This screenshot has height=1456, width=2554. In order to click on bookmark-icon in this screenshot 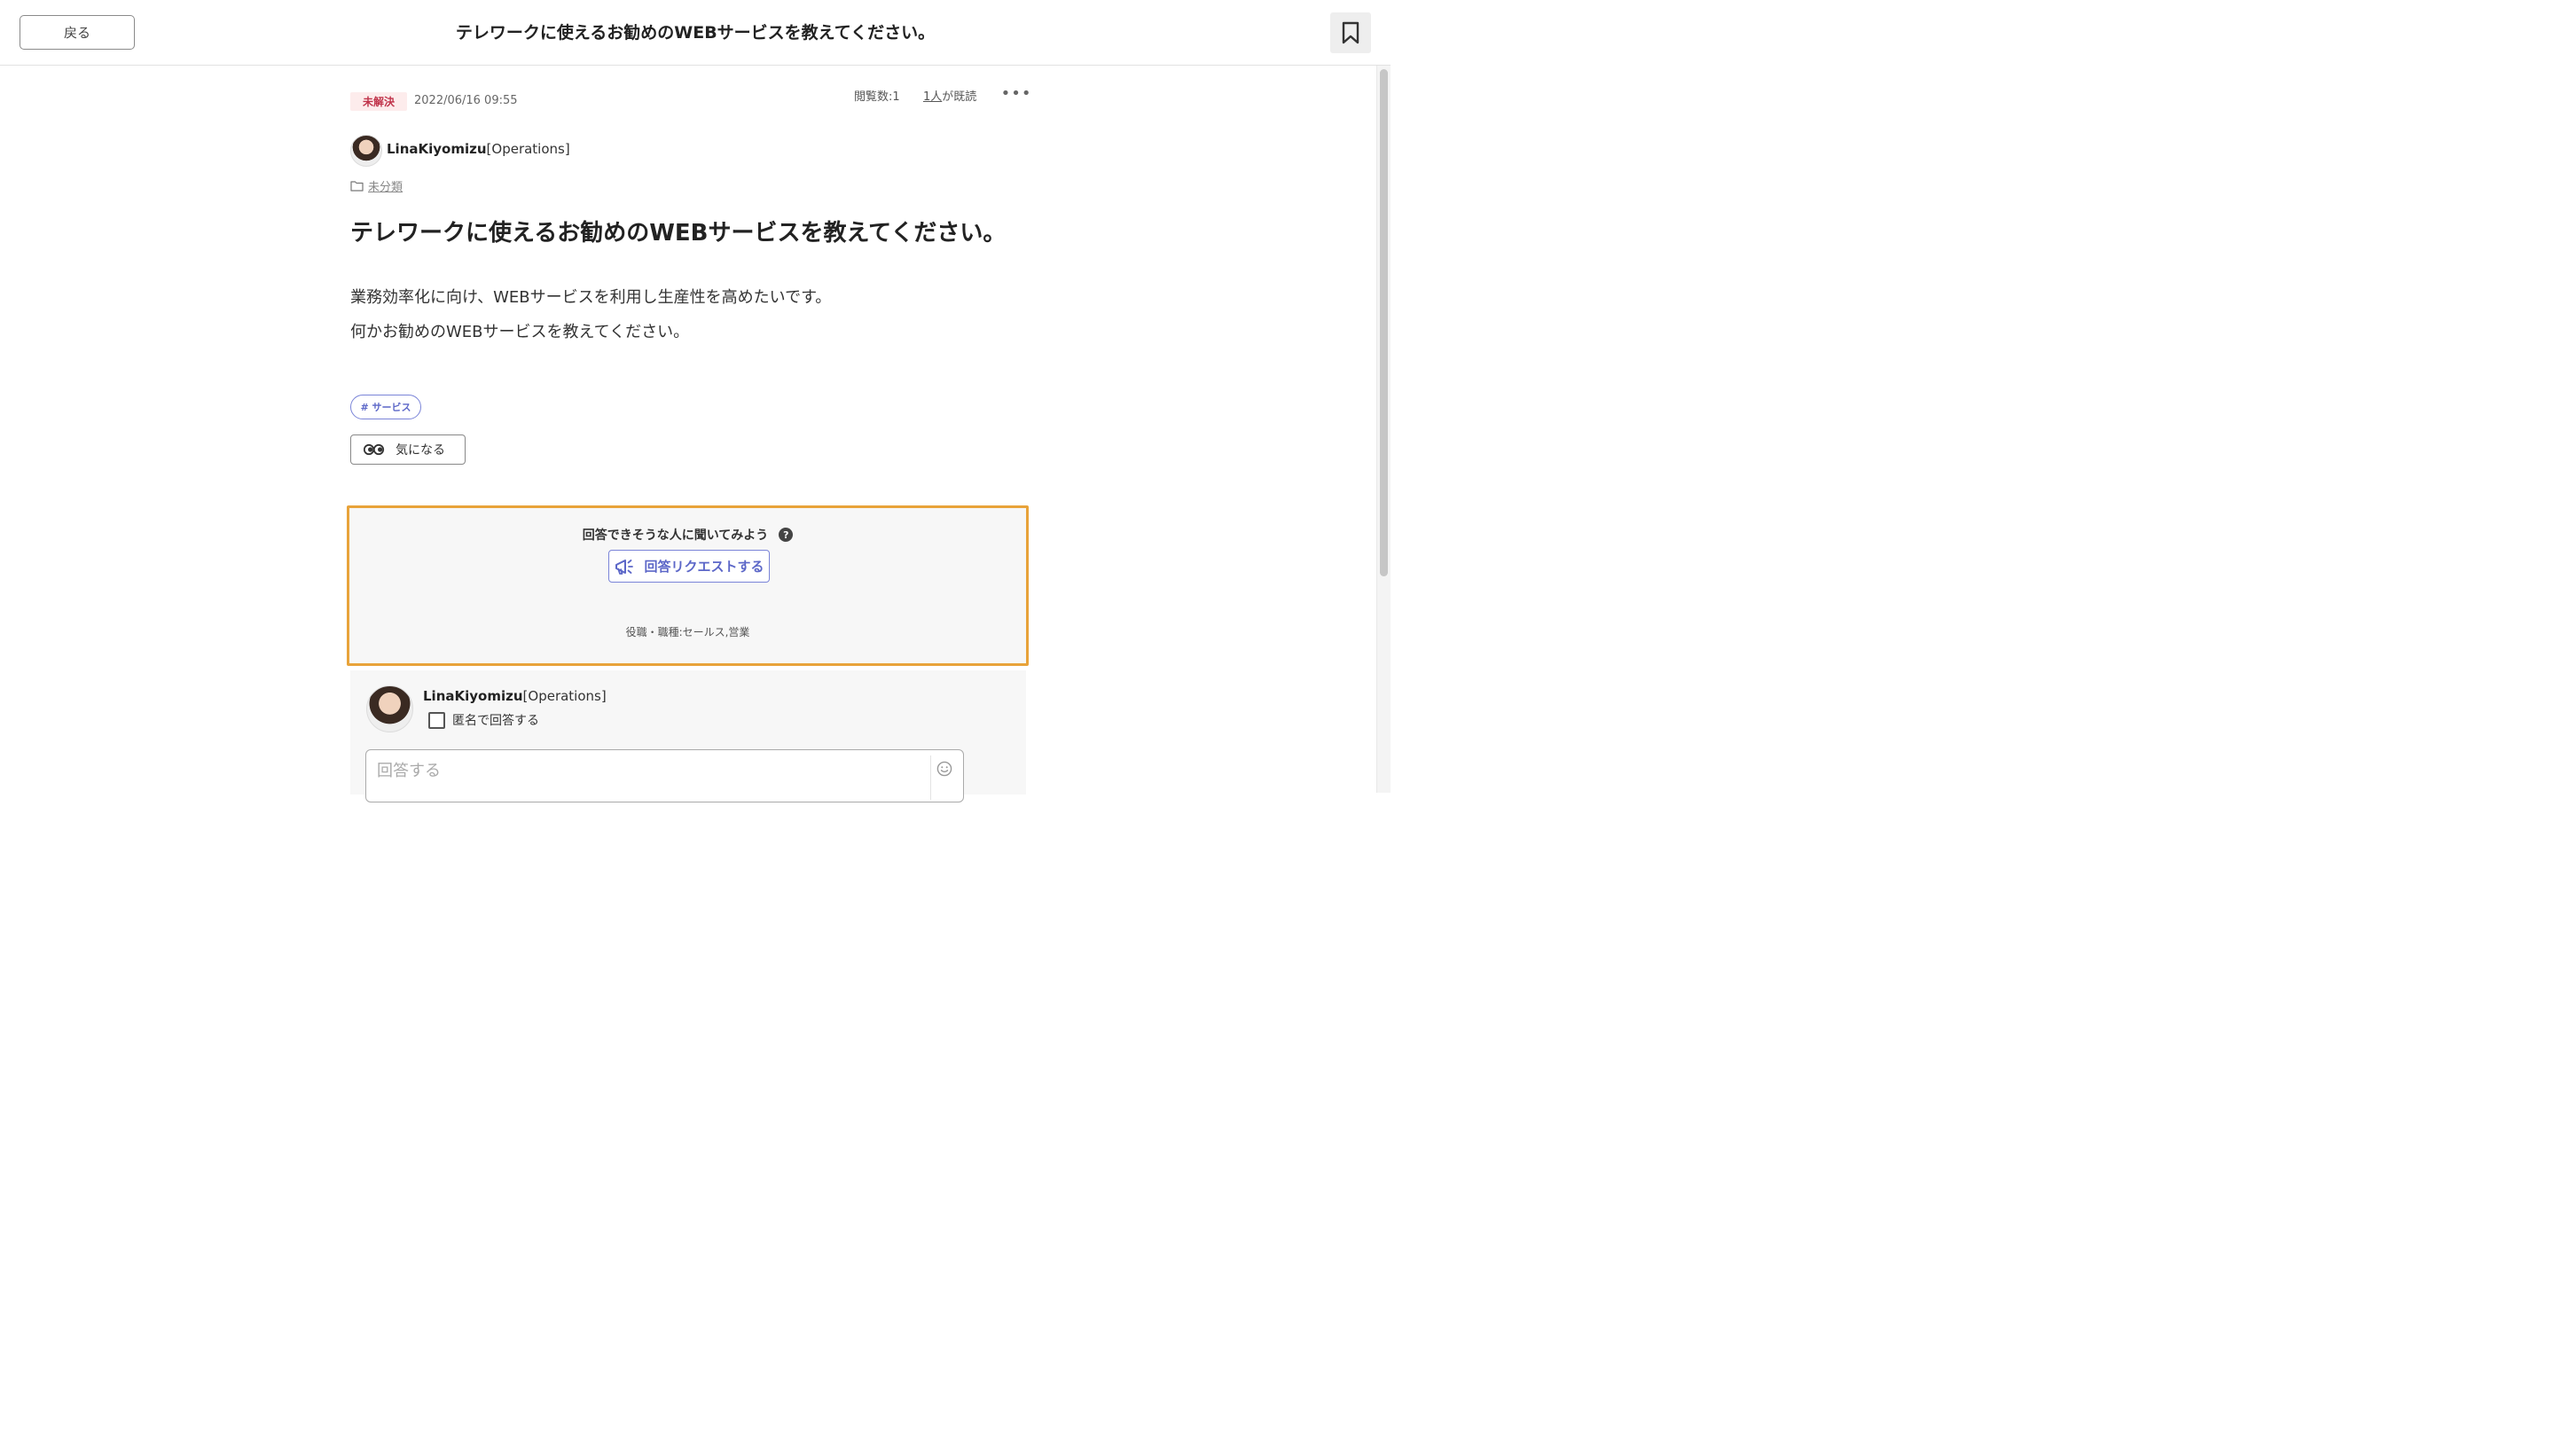, I will do `click(1350, 32)`.